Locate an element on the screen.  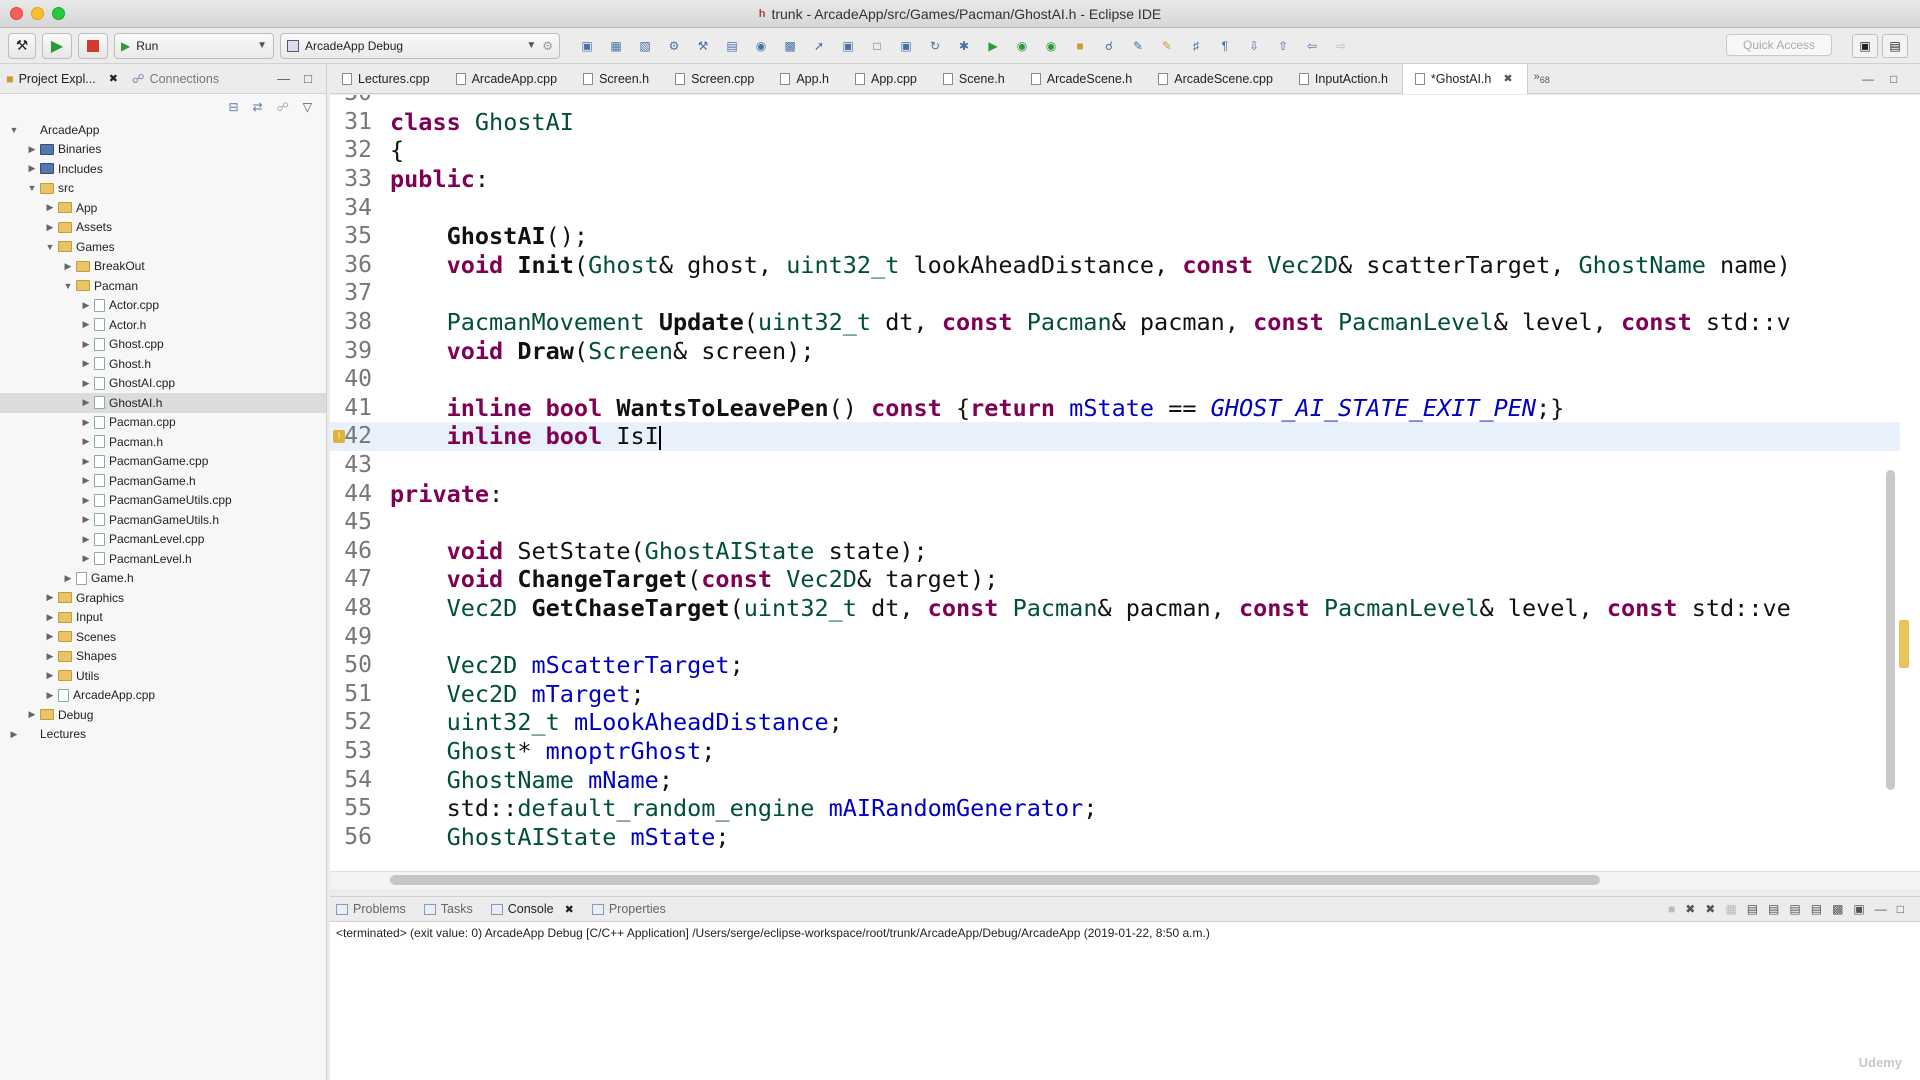
maximize-window-button is located at coordinates (58, 13).